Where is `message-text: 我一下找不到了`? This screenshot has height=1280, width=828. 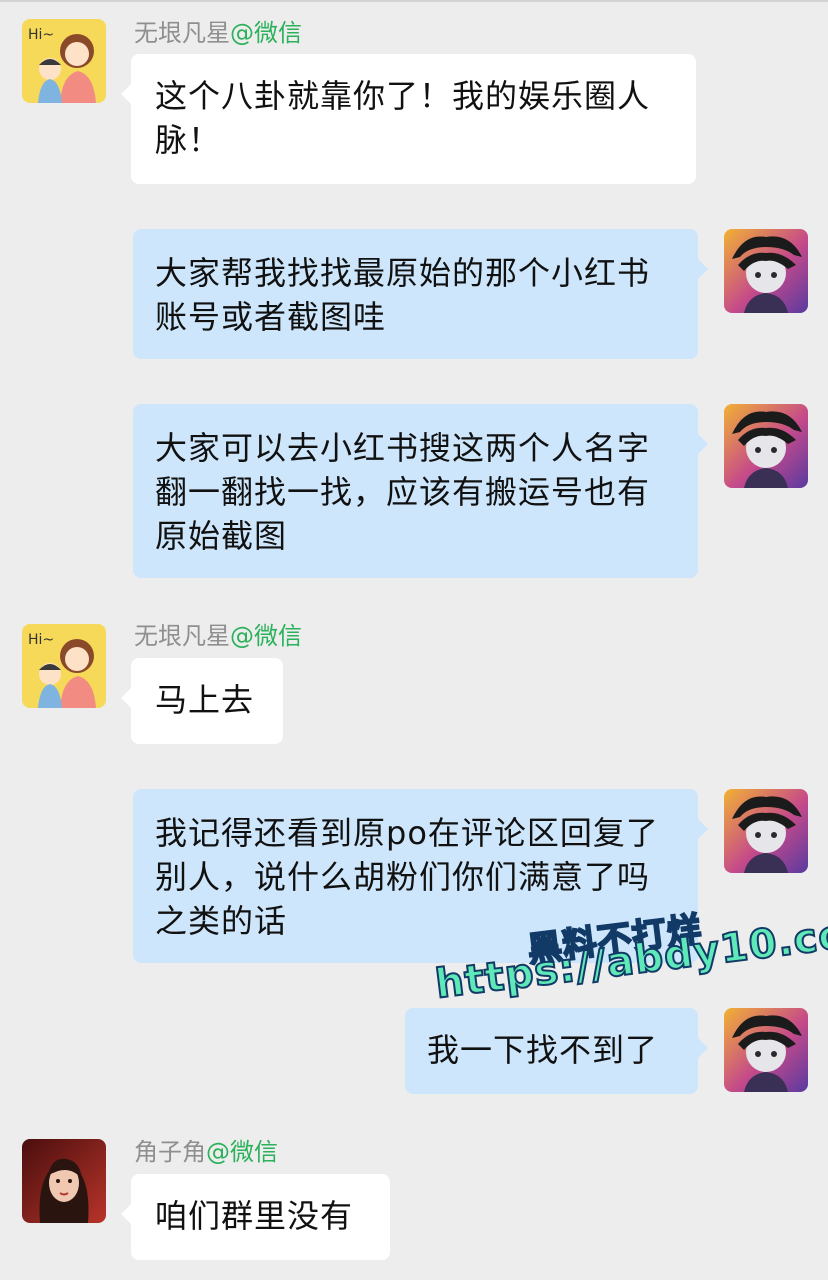
message-text: 我一下找不到了 is located at coordinates (543, 1050).